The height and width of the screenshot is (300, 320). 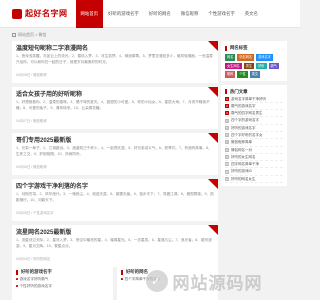 I want to click on box-title: 好听的游戏名字, so click(x=62, y=272).